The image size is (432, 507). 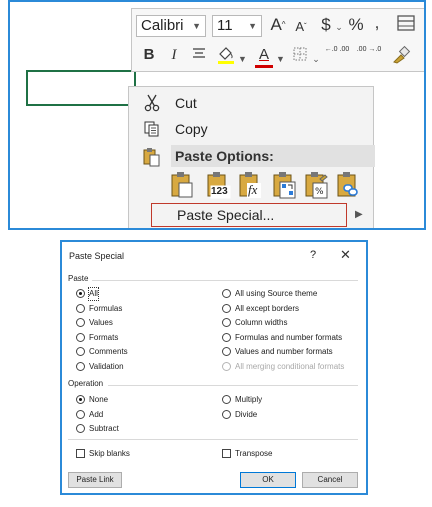 What do you see at coordinates (267, 308) in the screenshot?
I see `option-label: All except borders` at bounding box center [267, 308].